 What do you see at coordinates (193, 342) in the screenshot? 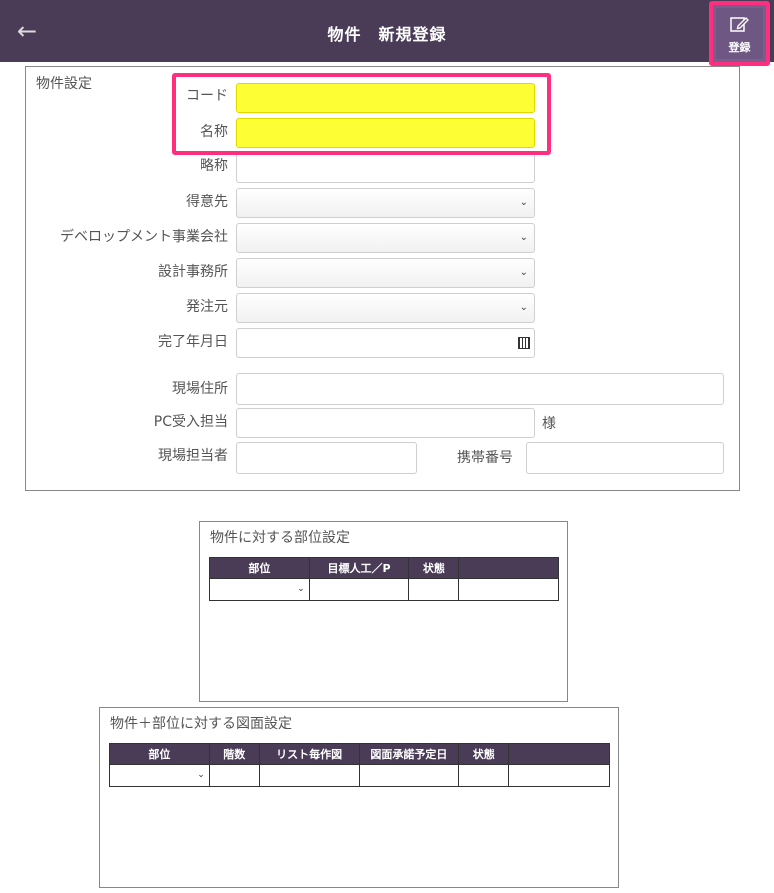
I see `completion-date-label: 完了年月日` at bounding box center [193, 342].